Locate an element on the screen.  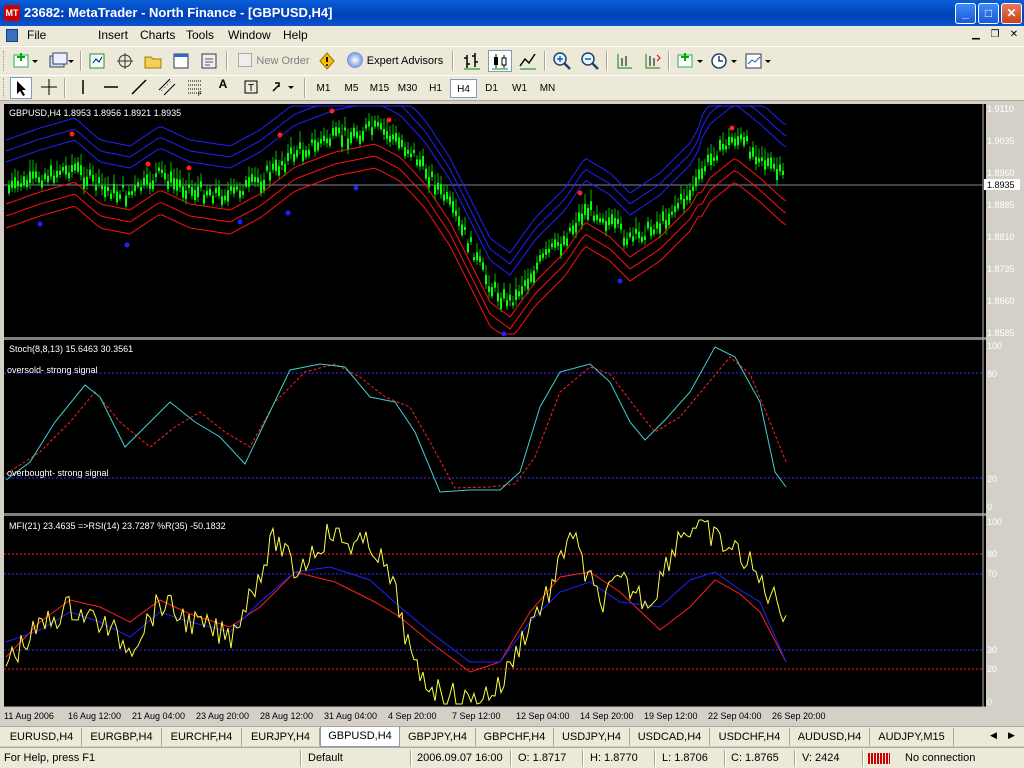
menu-charts: Charts is located at coordinates (157, 35).